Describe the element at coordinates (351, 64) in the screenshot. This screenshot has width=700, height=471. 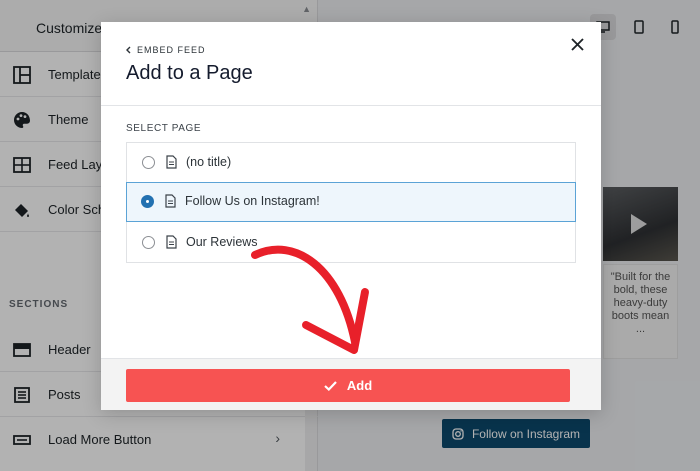
I see `dialog-header: EMBED FEED Add to a Page` at that location.